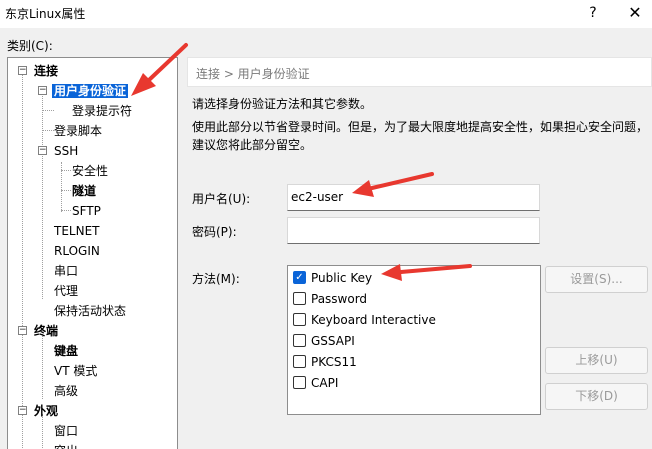 The height and width of the screenshot is (449, 652). What do you see at coordinates (75, 371) in the screenshot?
I see `tree-item-vt-mode: VT 模式` at bounding box center [75, 371].